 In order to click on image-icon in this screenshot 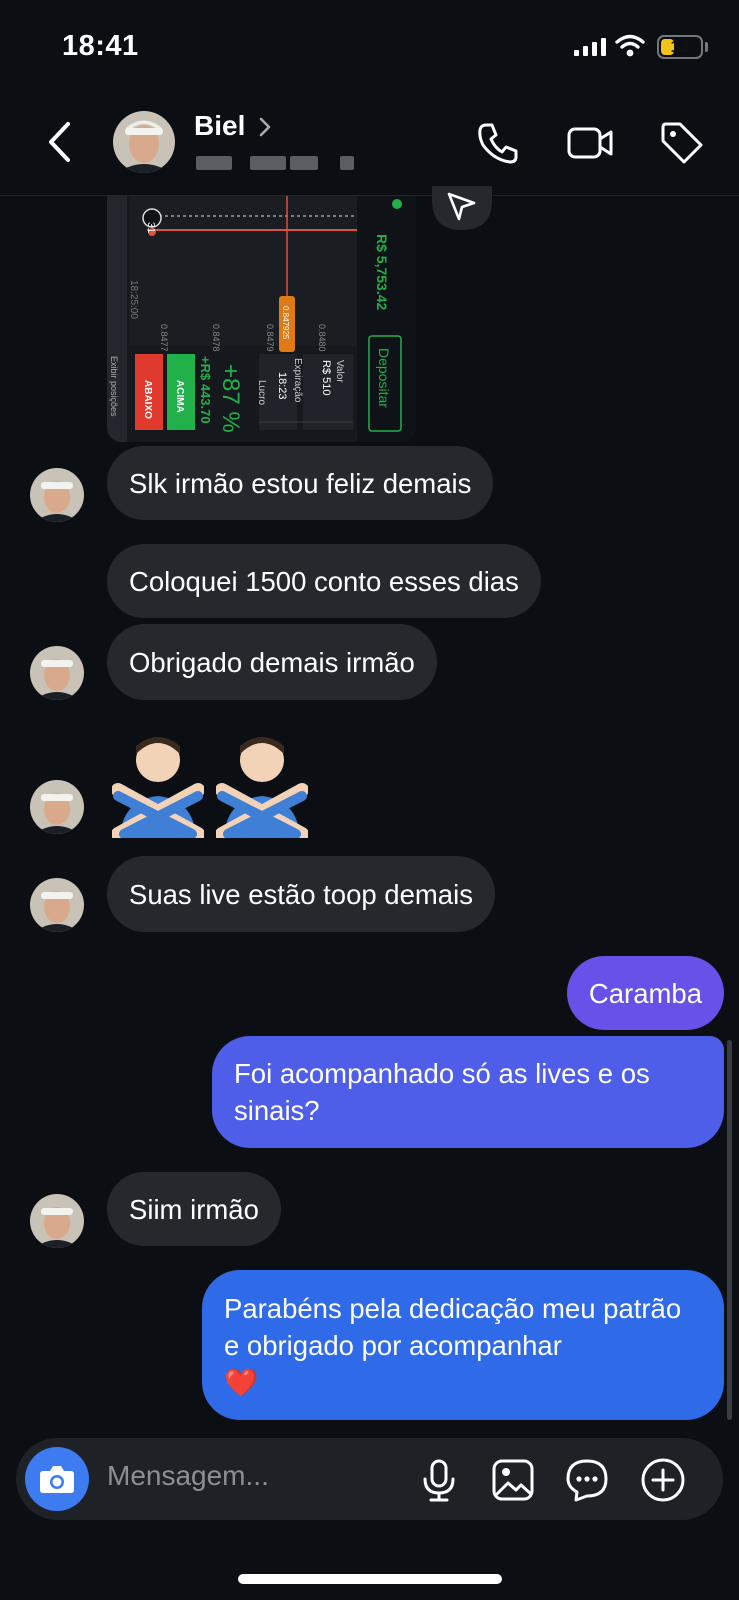, I will do `click(513, 1480)`.